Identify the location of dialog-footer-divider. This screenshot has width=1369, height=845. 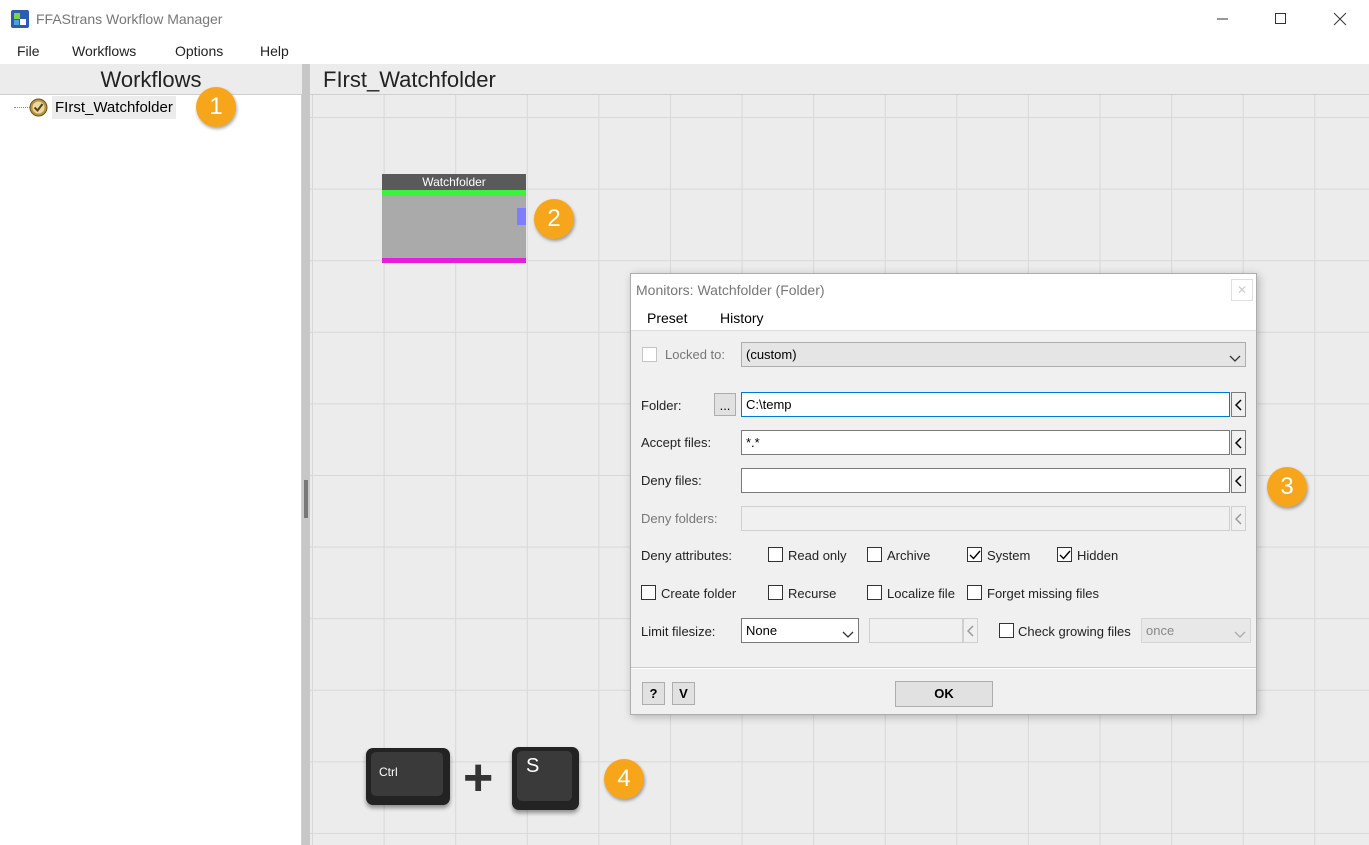
(943, 668).